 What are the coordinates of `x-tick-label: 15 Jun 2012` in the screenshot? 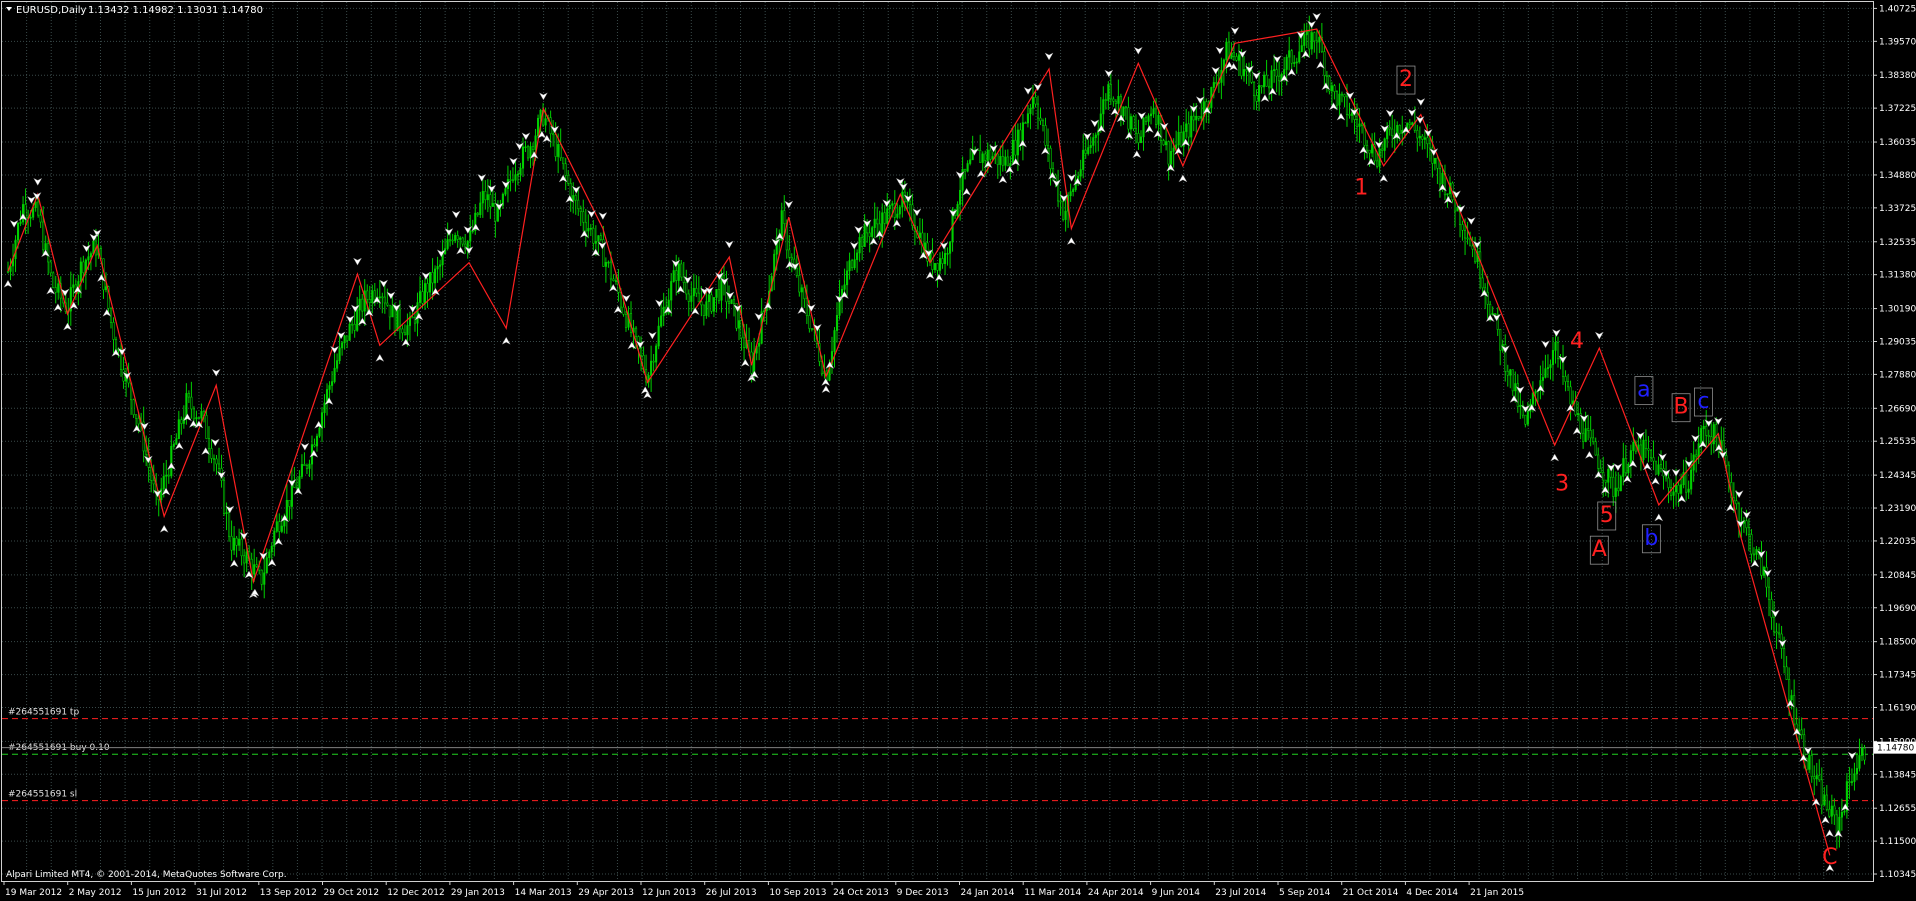 It's located at (159, 893).